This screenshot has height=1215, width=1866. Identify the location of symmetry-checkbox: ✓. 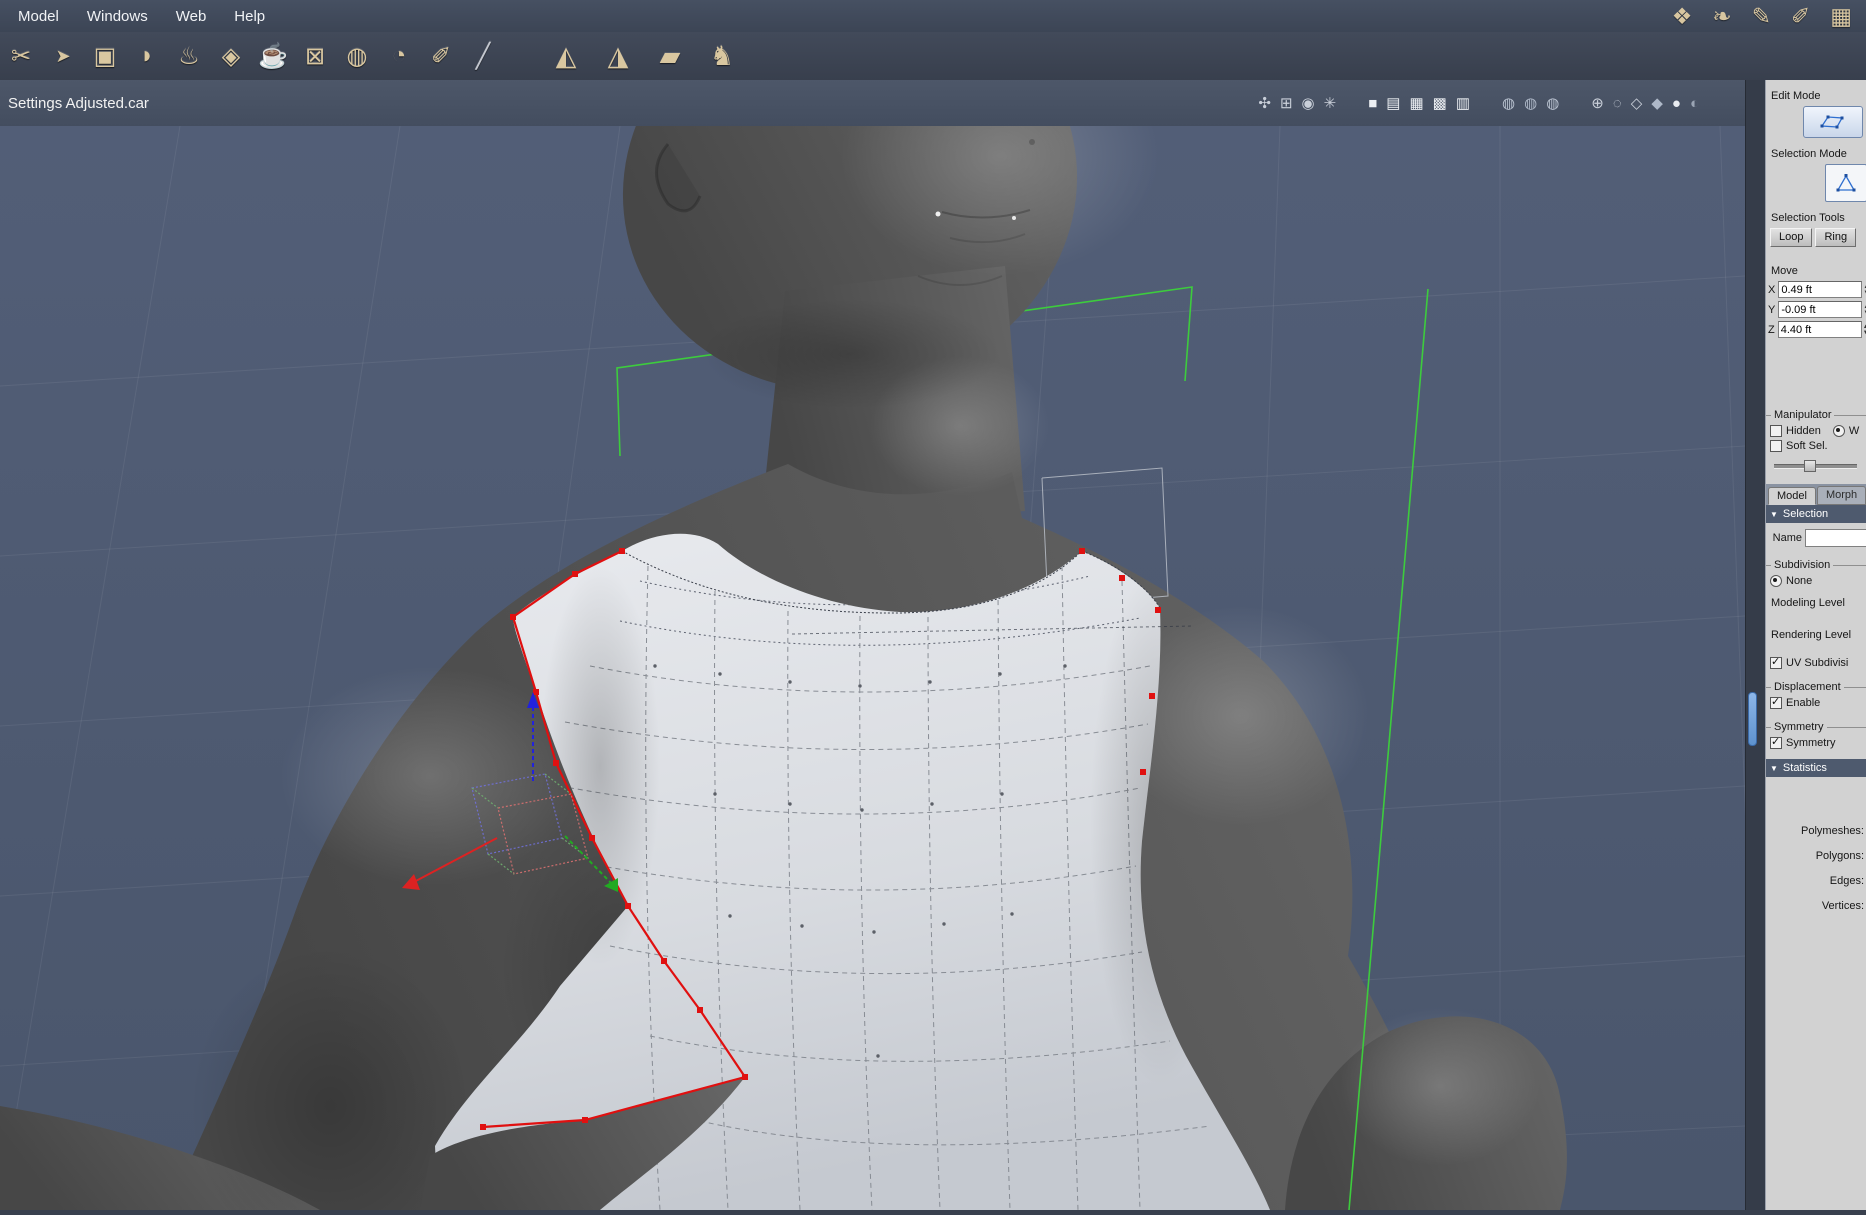
(1776, 742).